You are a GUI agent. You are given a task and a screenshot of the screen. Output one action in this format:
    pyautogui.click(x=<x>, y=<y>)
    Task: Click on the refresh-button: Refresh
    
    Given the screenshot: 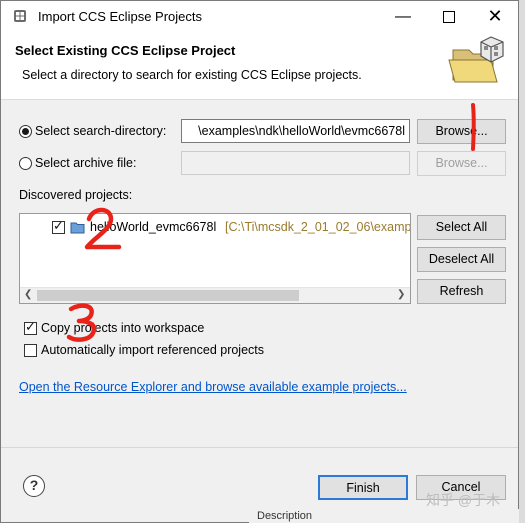 What is the action you would take?
    pyautogui.click(x=461, y=291)
    